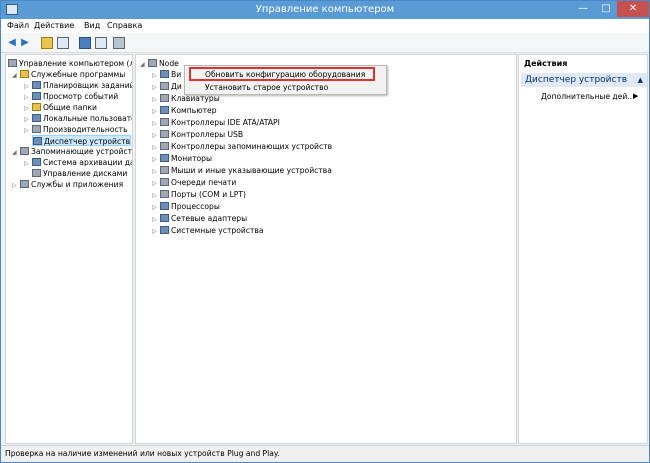 The image size is (650, 463). I want to click on folder-up-icon, so click(47, 43).